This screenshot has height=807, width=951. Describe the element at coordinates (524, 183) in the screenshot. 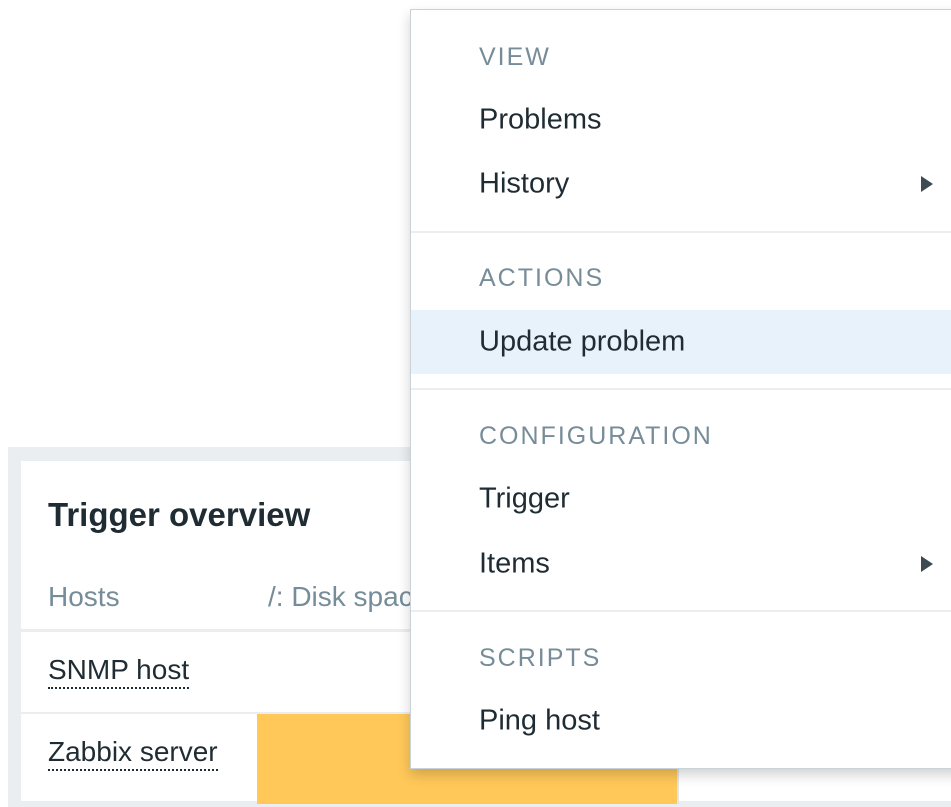

I see `menu-item-label: History` at that location.